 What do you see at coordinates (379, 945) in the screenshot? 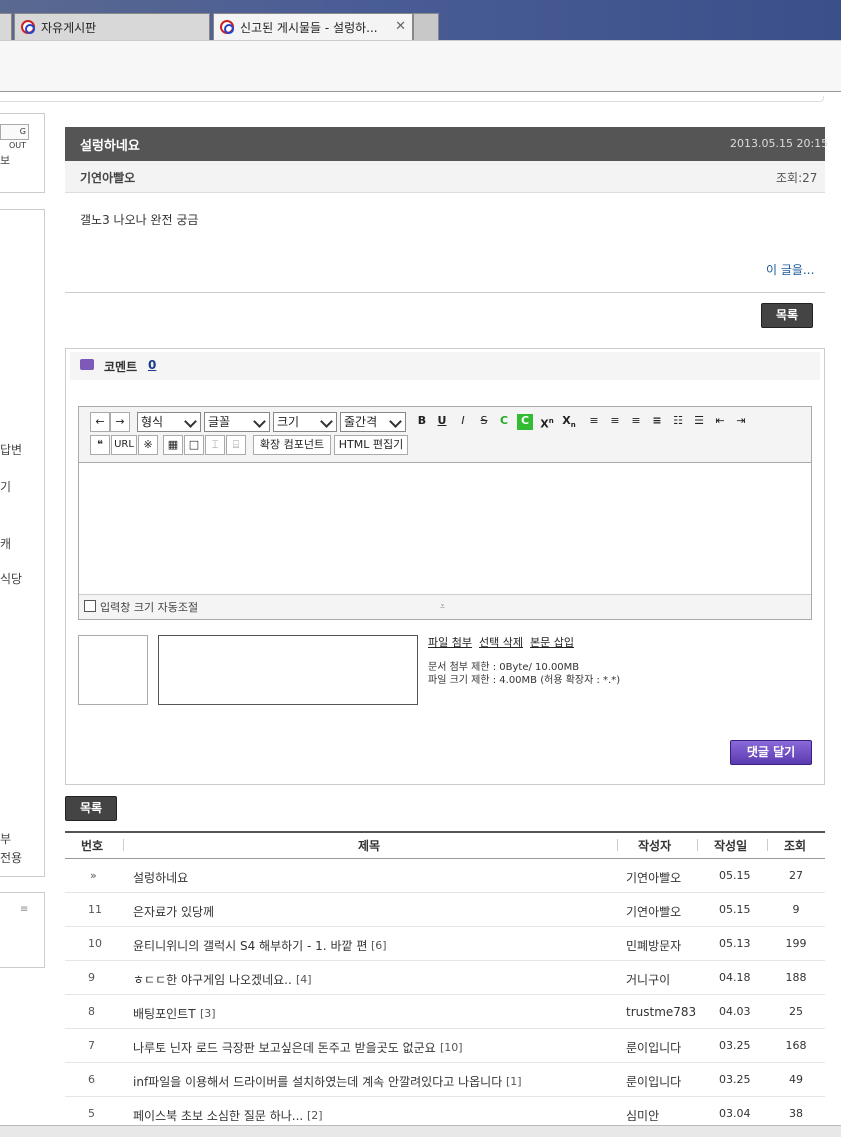
I see `row-comment-count: [6]` at bounding box center [379, 945].